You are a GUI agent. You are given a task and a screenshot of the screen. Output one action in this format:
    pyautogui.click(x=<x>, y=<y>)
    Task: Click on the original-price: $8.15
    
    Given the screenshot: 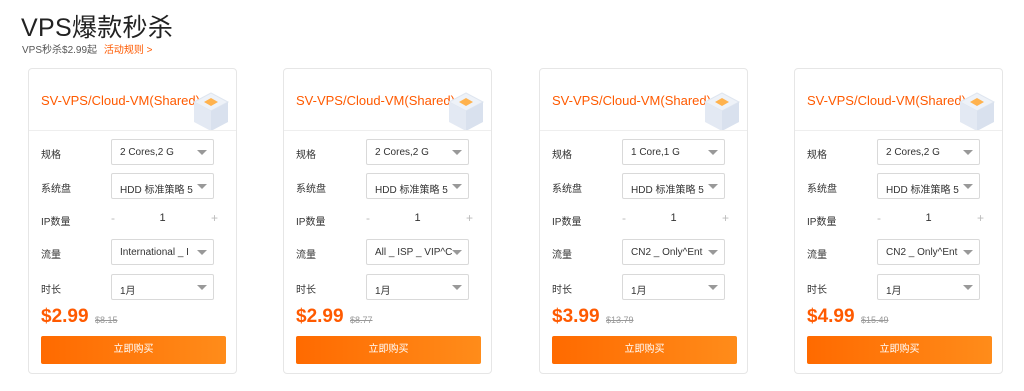 What is the action you would take?
    pyautogui.click(x=106, y=320)
    